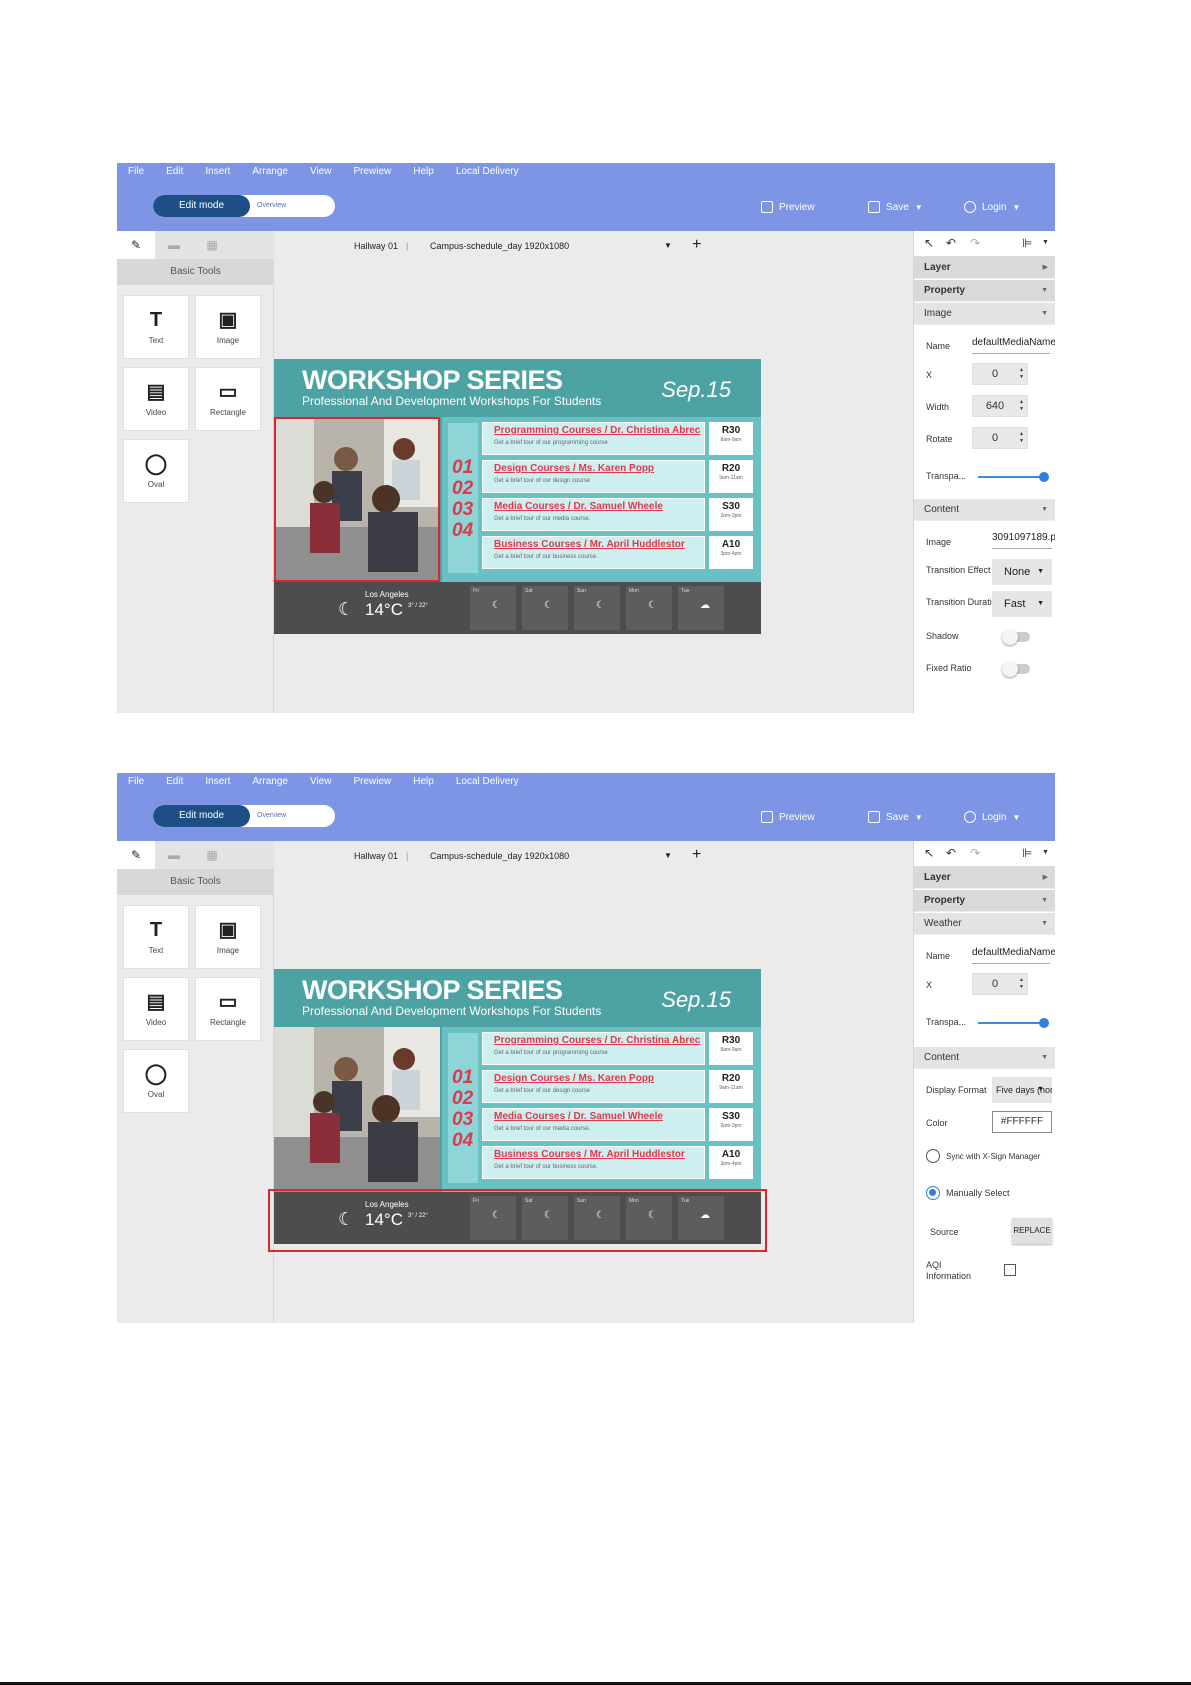 This screenshot has height=1685, width=1191. Describe the element at coordinates (1016, 669) in the screenshot. I see `fixed-ratio-toggle` at that location.